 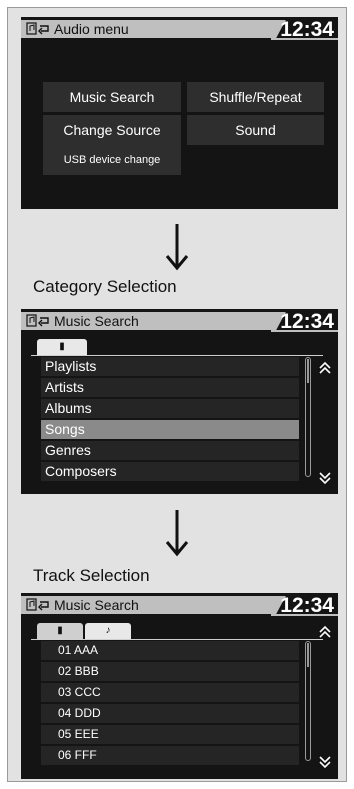 I want to click on category-selection-label: Category Selection, so click(x=105, y=286).